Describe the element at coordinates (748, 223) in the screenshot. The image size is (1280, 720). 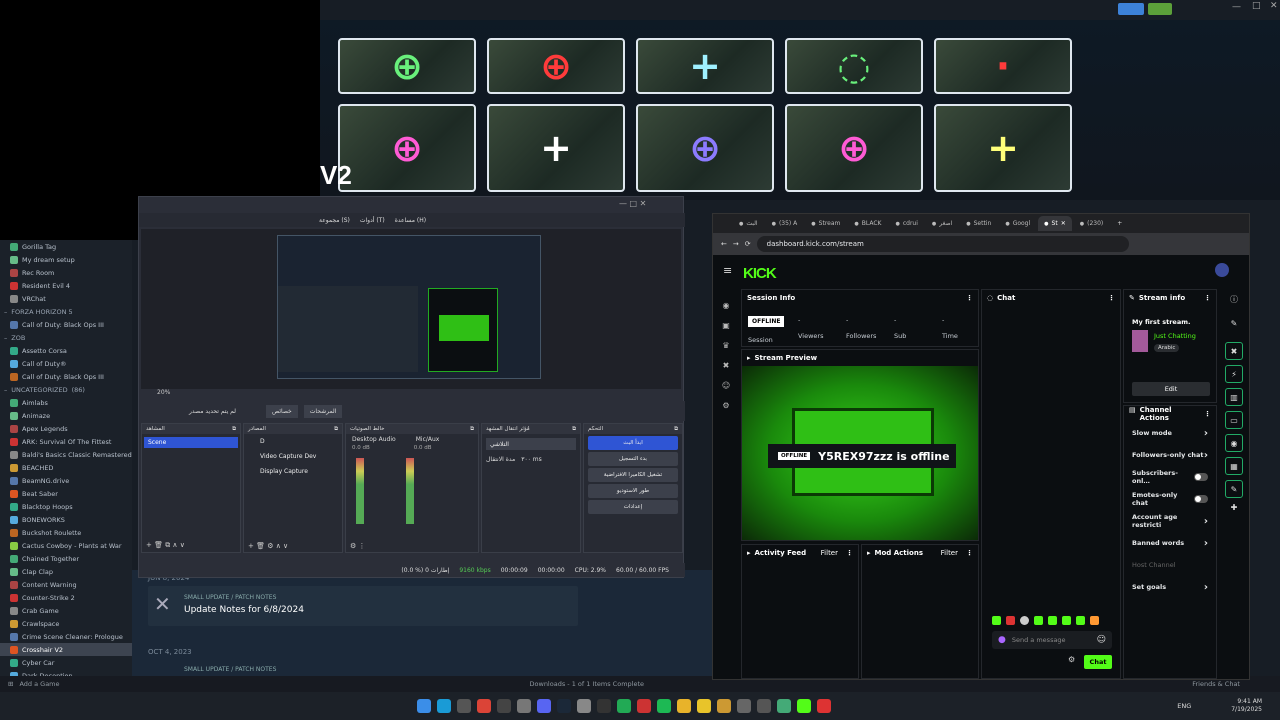
I see `browser-tab: ● البث` at that location.